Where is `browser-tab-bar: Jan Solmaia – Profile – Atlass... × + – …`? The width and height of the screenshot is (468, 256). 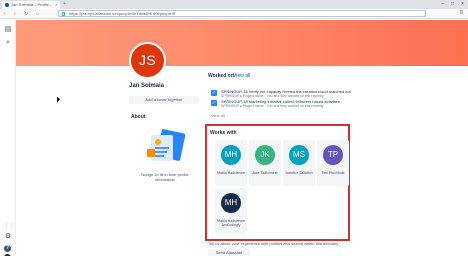 browser-tab-bar: Jan Solmaia – Profile – Atlass... × + – … is located at coordinates (234, 4).